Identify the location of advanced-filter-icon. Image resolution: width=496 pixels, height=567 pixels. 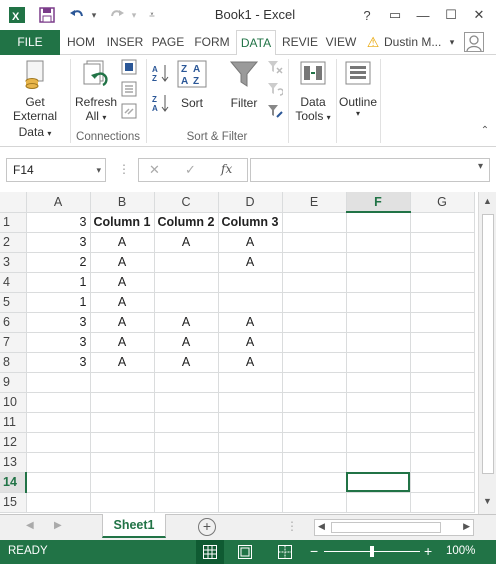
(275, 112).